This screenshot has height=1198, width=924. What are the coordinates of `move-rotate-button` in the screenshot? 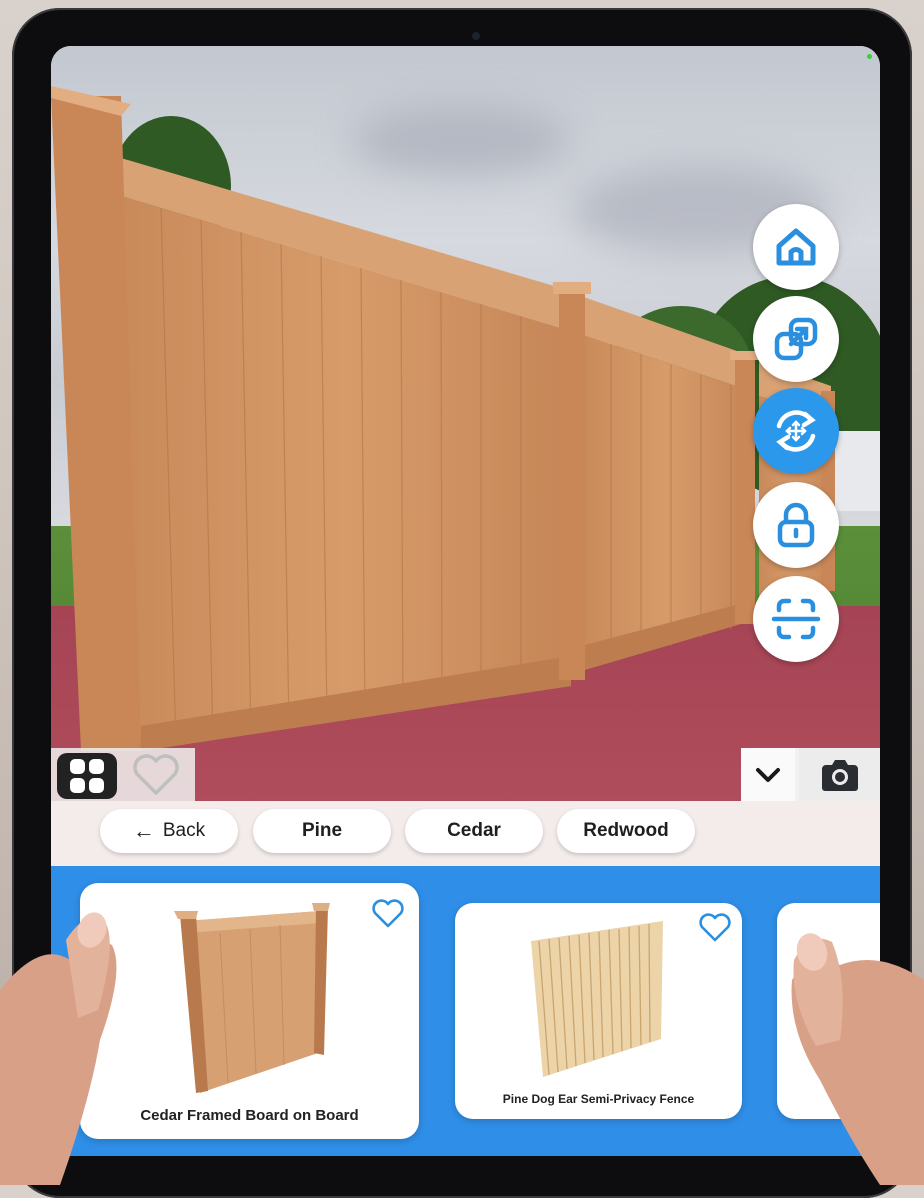 It's located at (796, 431).